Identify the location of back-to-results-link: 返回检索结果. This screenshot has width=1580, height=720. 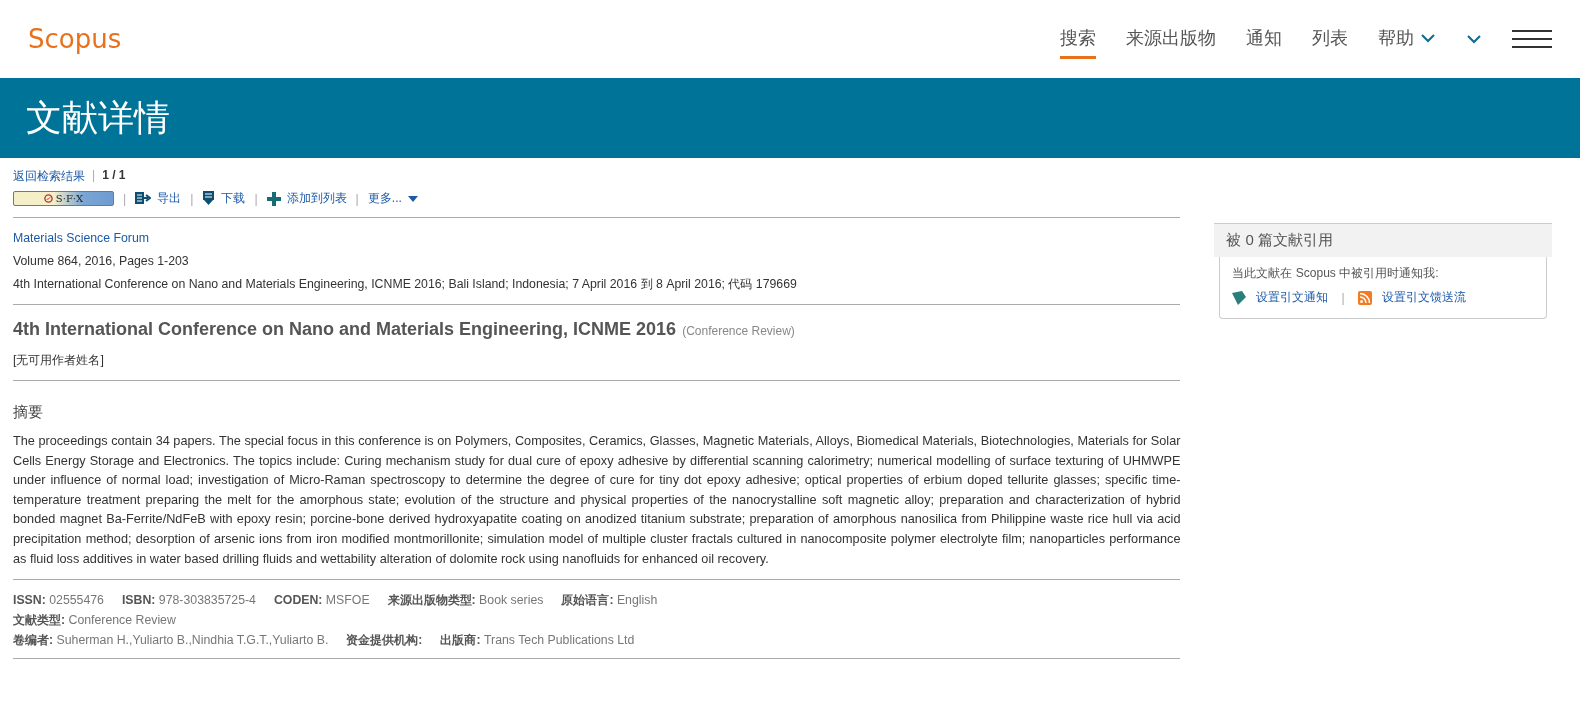
(49, 176).